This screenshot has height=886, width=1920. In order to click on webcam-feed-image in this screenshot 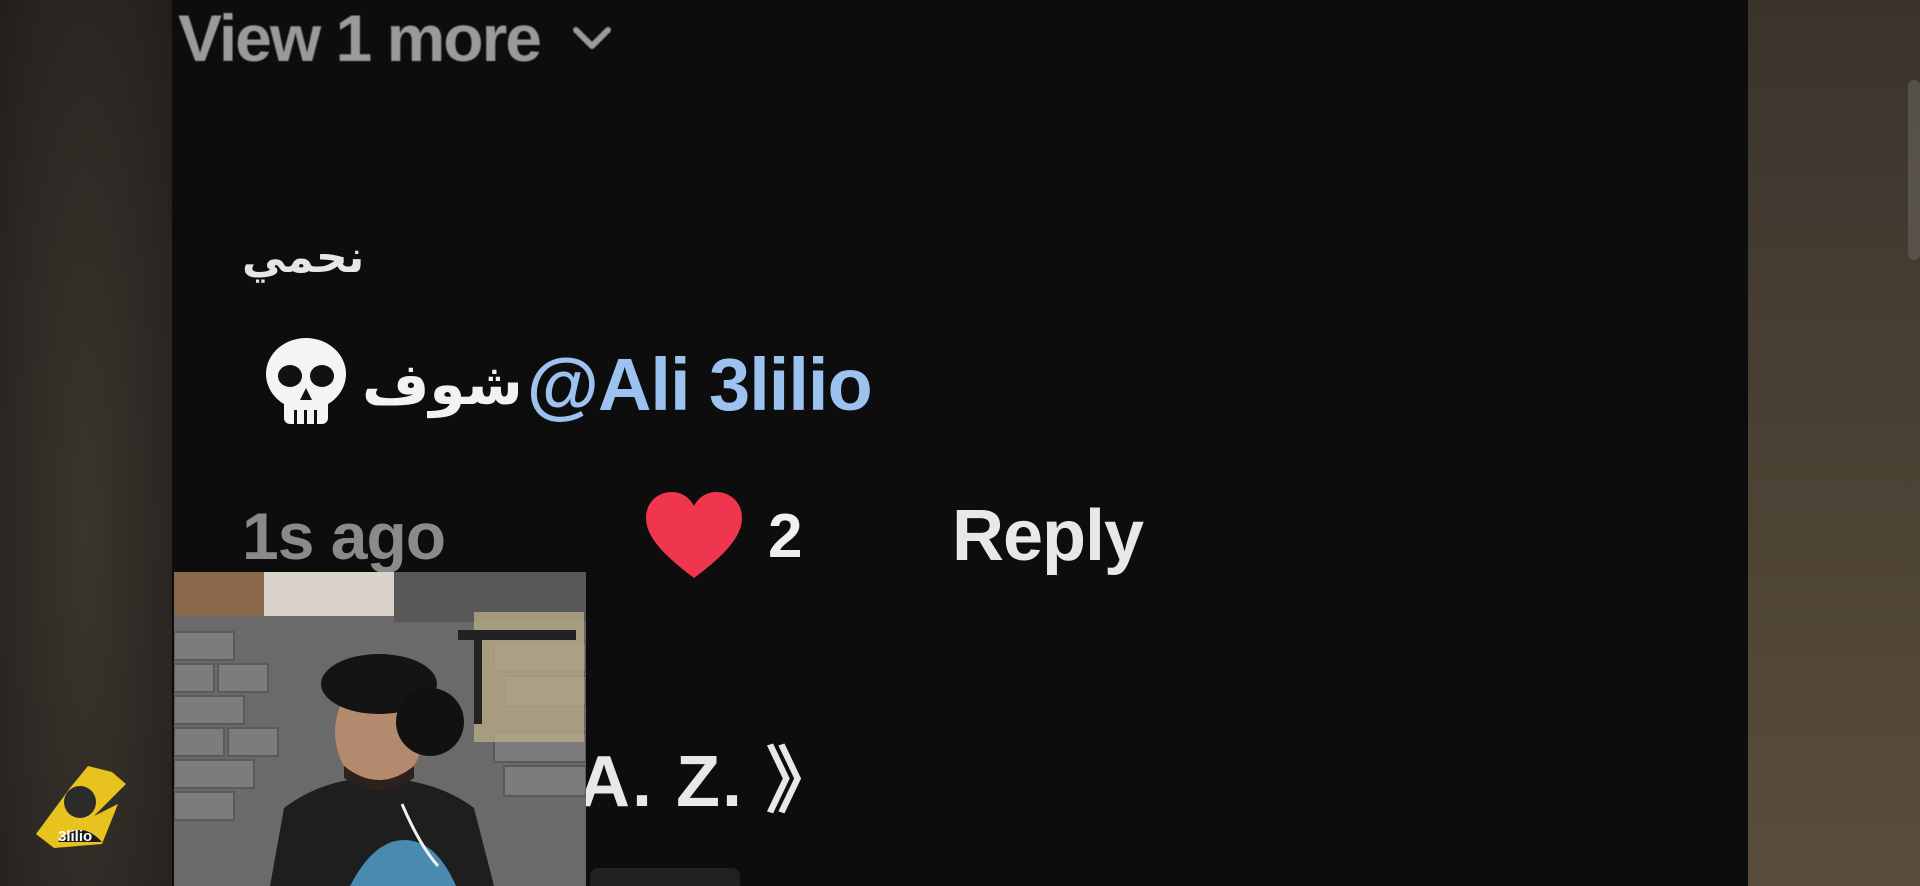, I will do `click(380, 729)`.